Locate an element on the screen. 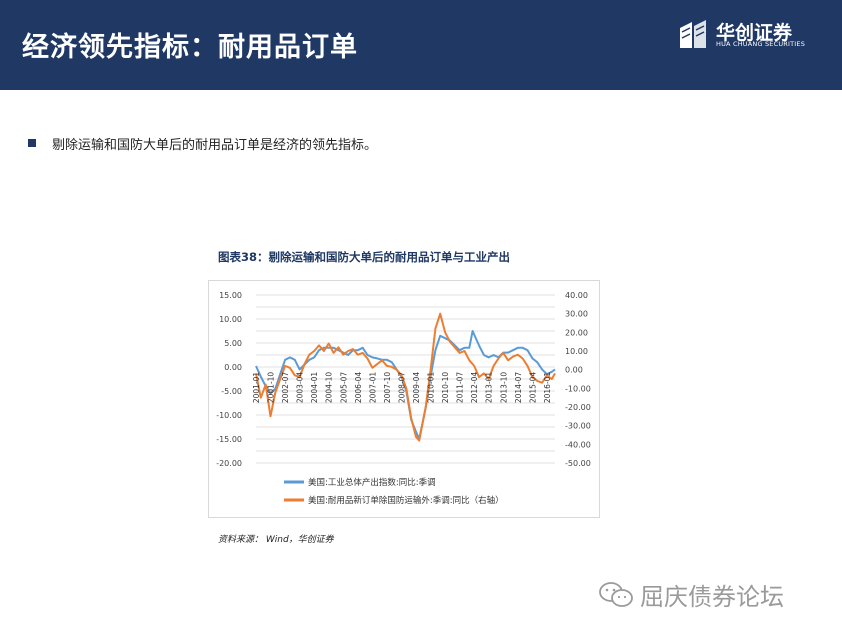  chart-caption: 图表38：剔除运输和国防大单后的耐用品订单与工业产出 is located at coordinates (364, 257).